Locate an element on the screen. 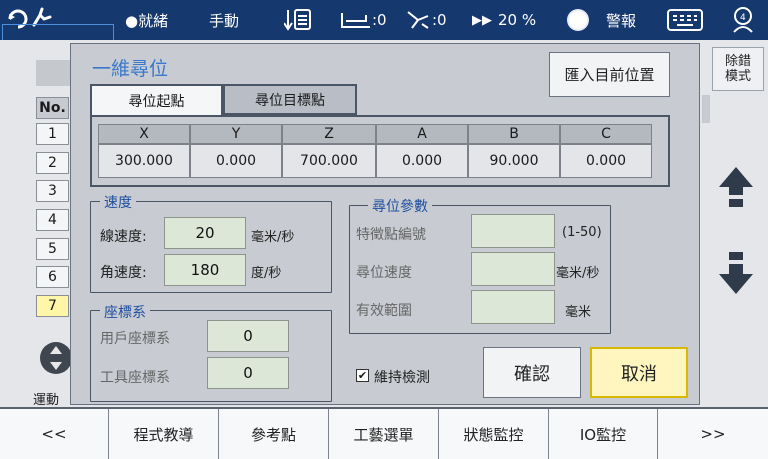 The image size is (768, 459). nav-io-monitor: IO監控 is located at coordinates (603, 434).